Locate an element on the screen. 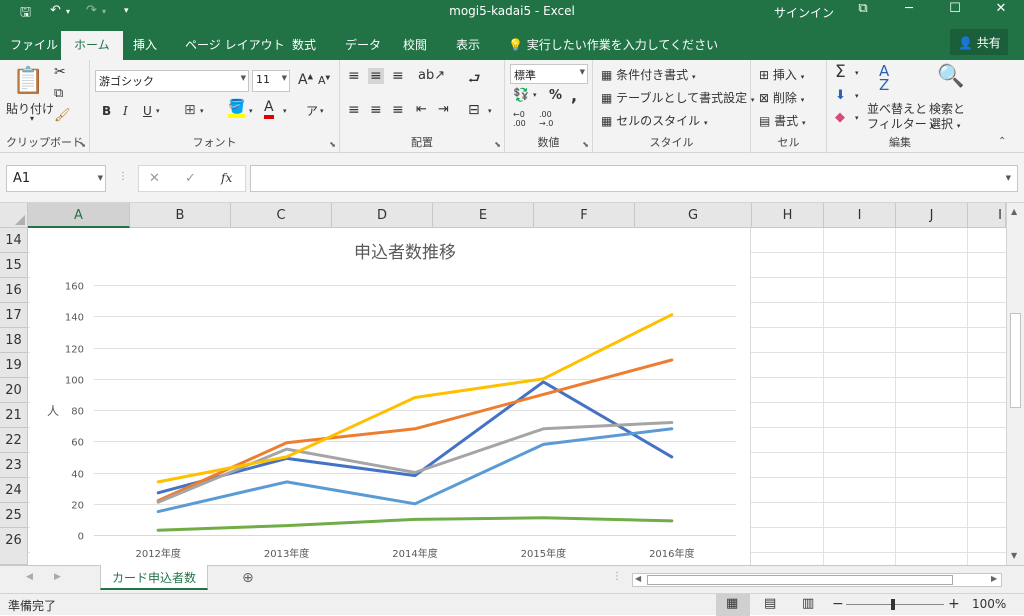  increase-indent-icon: ⇥ is located at coordinates (443, 109).